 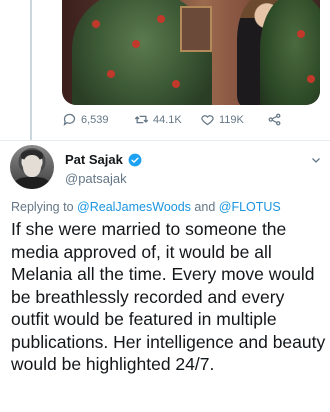 I want to click on replying-to: Replying to @RealJamesWoods and @FLOTUS, so click(x=146, y=207).